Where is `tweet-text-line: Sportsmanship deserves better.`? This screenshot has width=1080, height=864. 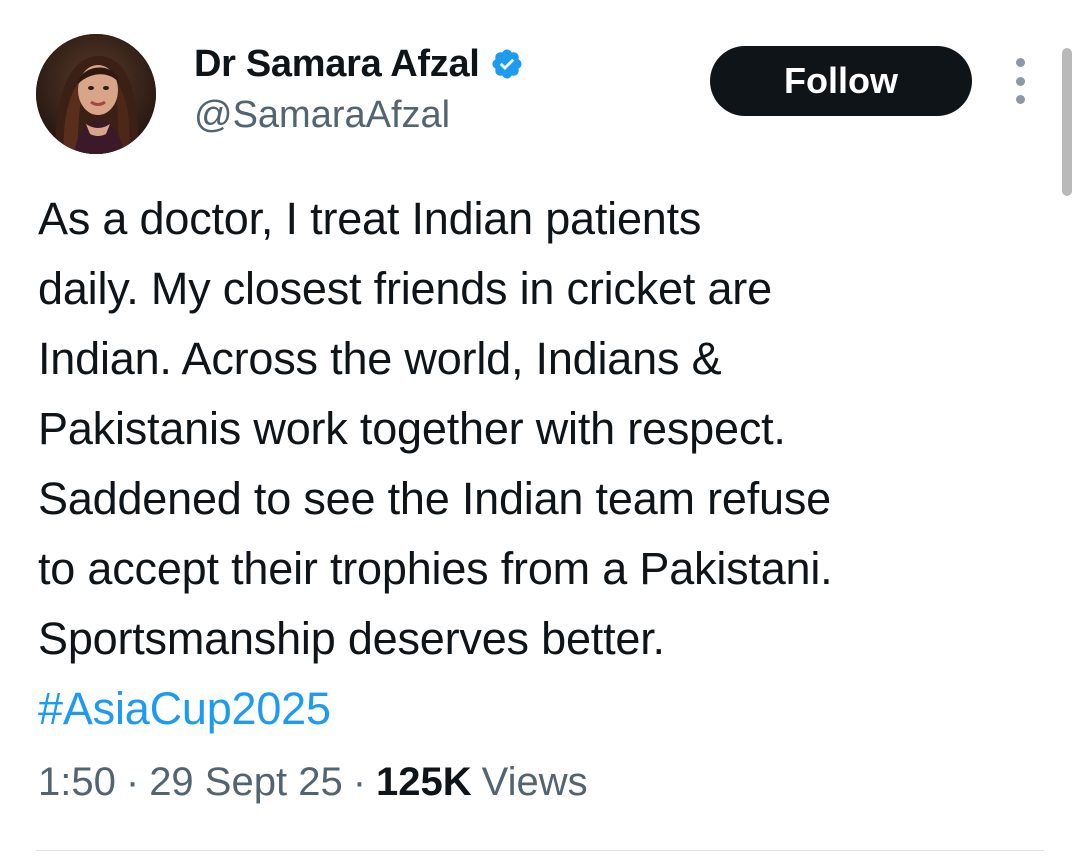
tweet-text-line: Sportsmanship deserves better. is located at coordinates (351, 638).